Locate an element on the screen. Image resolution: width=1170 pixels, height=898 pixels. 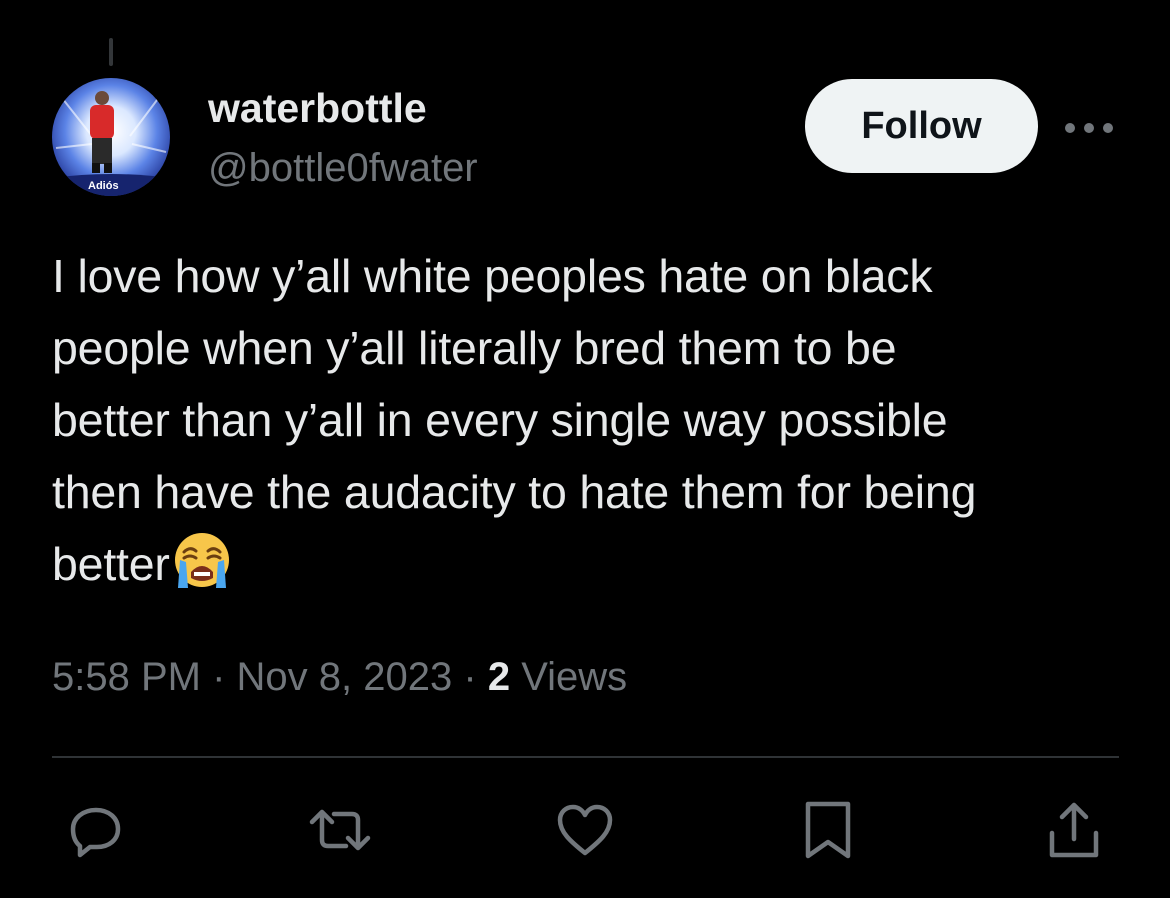
heart-icon is located at coordinates (585, 830).